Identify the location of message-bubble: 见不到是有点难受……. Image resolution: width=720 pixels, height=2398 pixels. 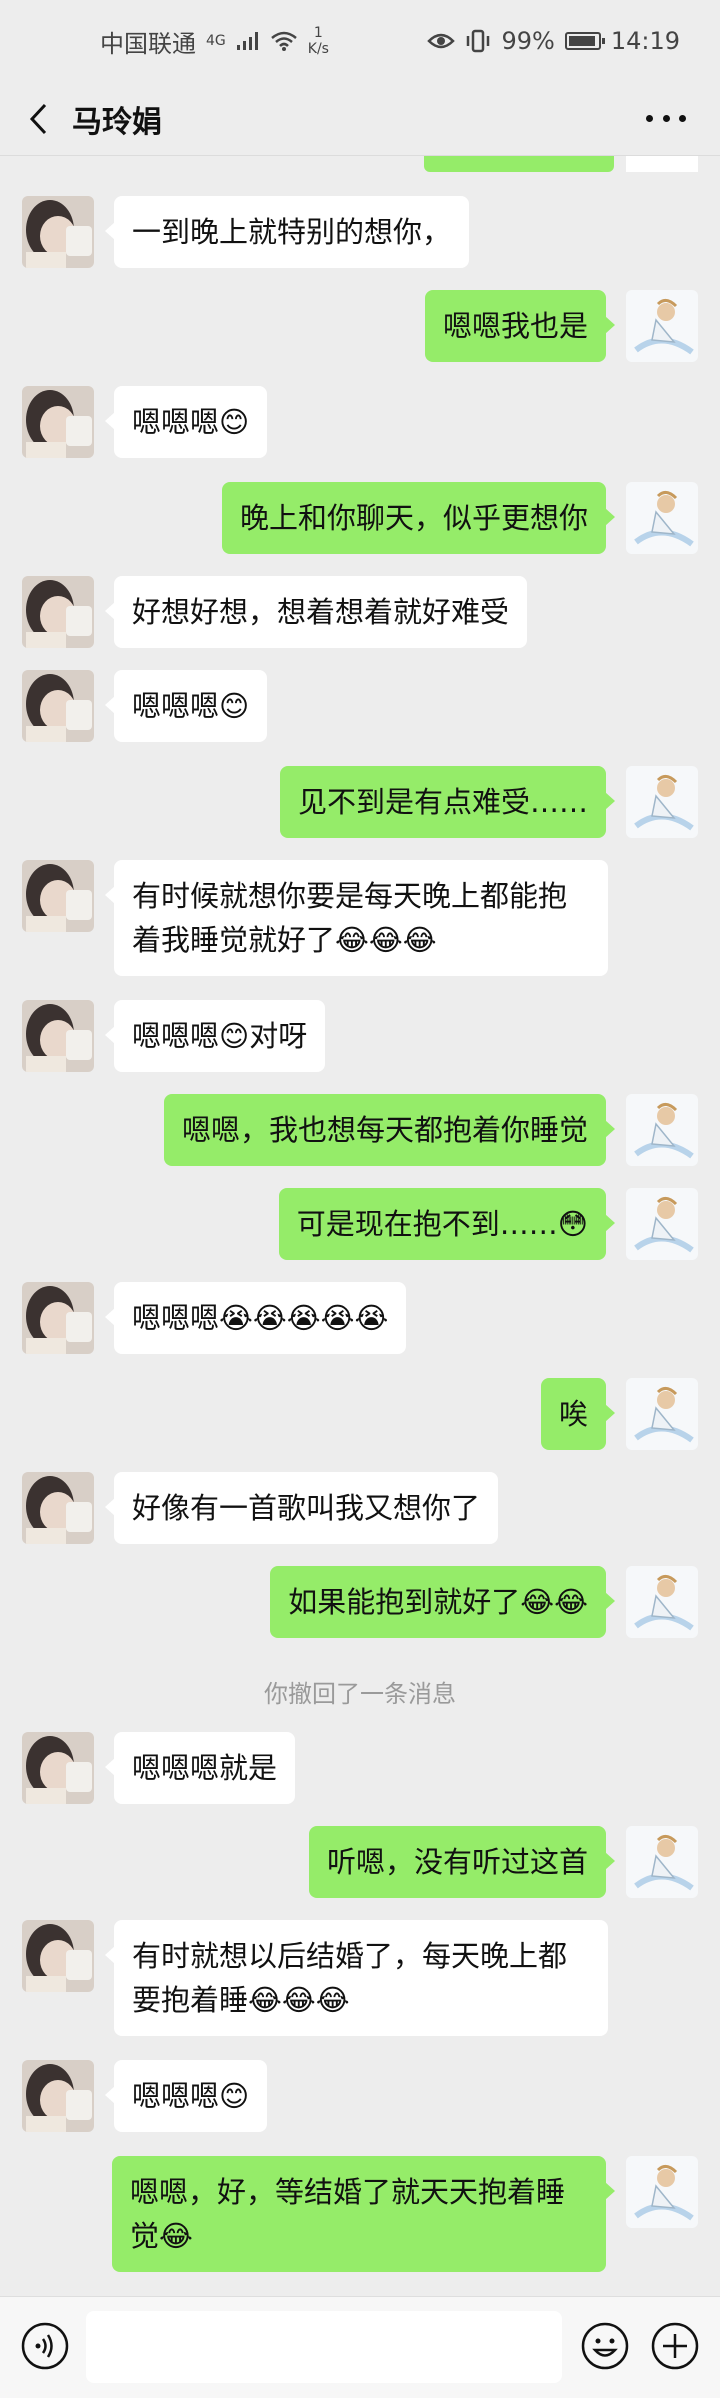
(447, 802).